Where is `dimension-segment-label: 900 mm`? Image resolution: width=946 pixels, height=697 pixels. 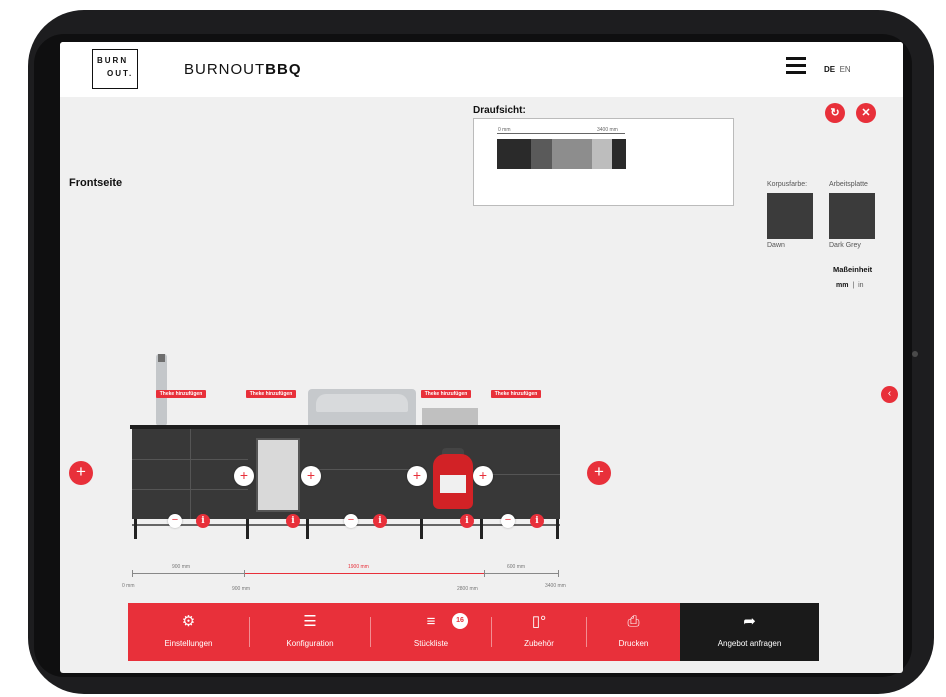
dimension-segment-label: 900 mm is located at coordinates (181, 567).